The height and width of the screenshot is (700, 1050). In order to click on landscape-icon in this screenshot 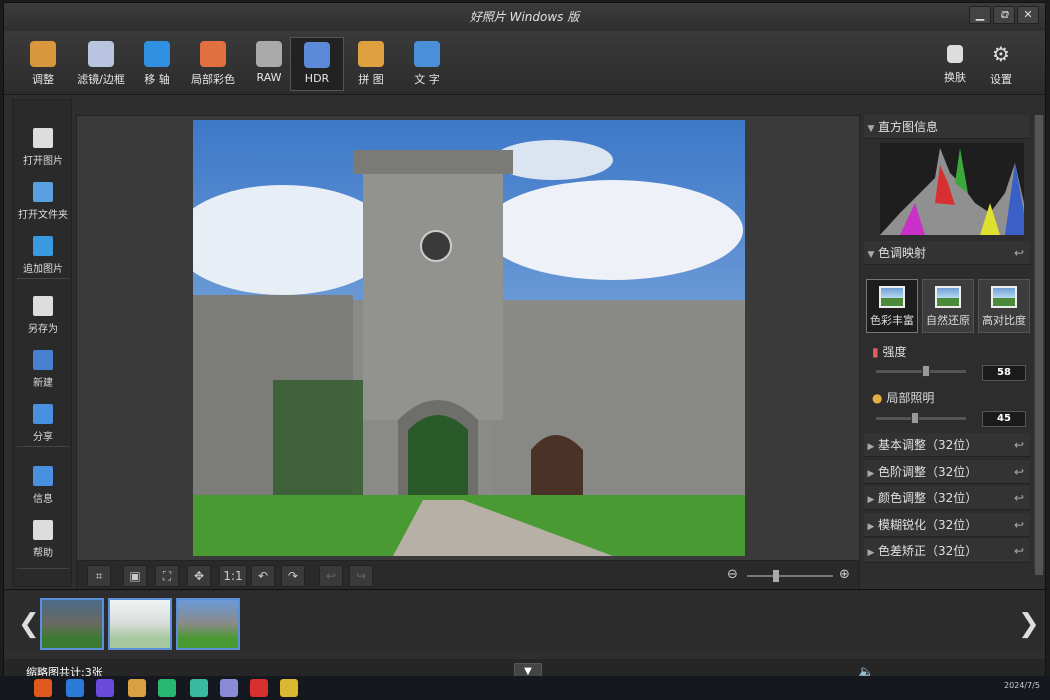, I will do `click(892, 297)`.